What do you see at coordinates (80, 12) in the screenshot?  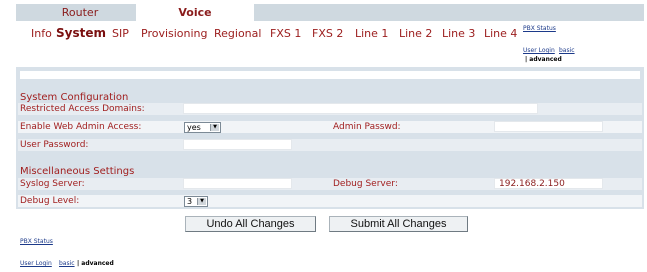 I see `tab-router: Router` at bounding box center [80, 12].